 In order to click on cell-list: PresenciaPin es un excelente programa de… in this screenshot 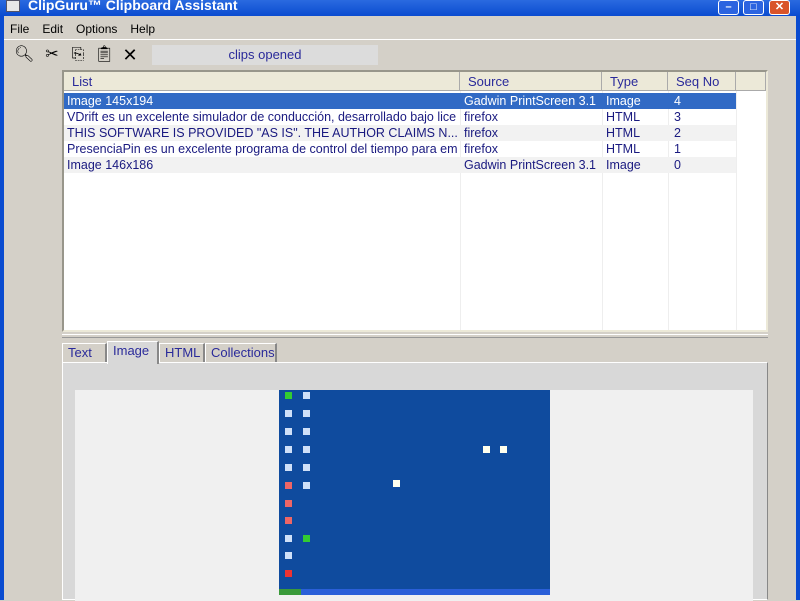, I will do `click(262, 149)`.